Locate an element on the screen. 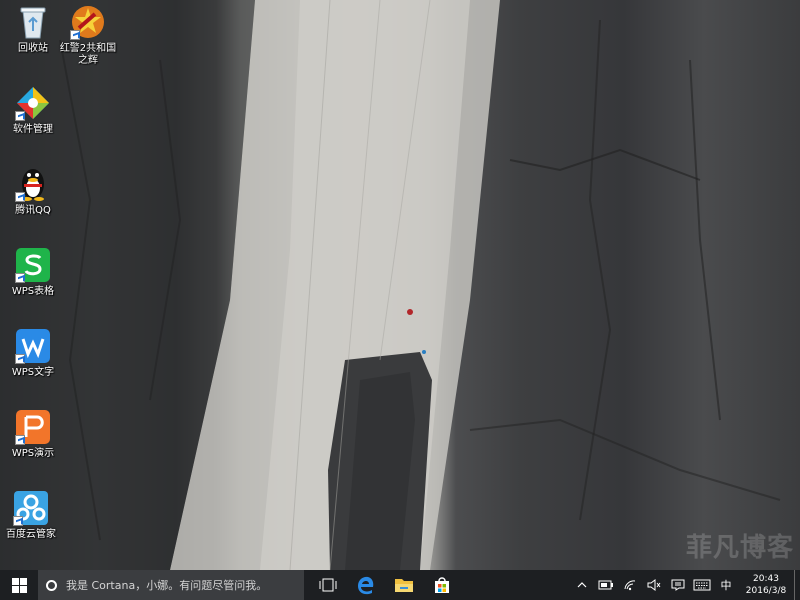 The height and width of the screenshot is (600, 800). show-desktop-button is located at coordinates (797, 585).